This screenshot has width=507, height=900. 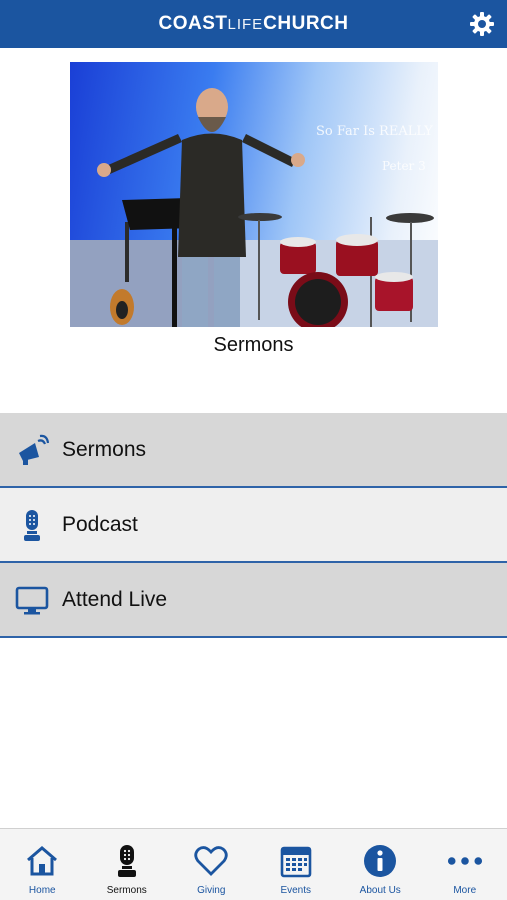 I want to click on monitor-icon, so click(x=32, y=600).